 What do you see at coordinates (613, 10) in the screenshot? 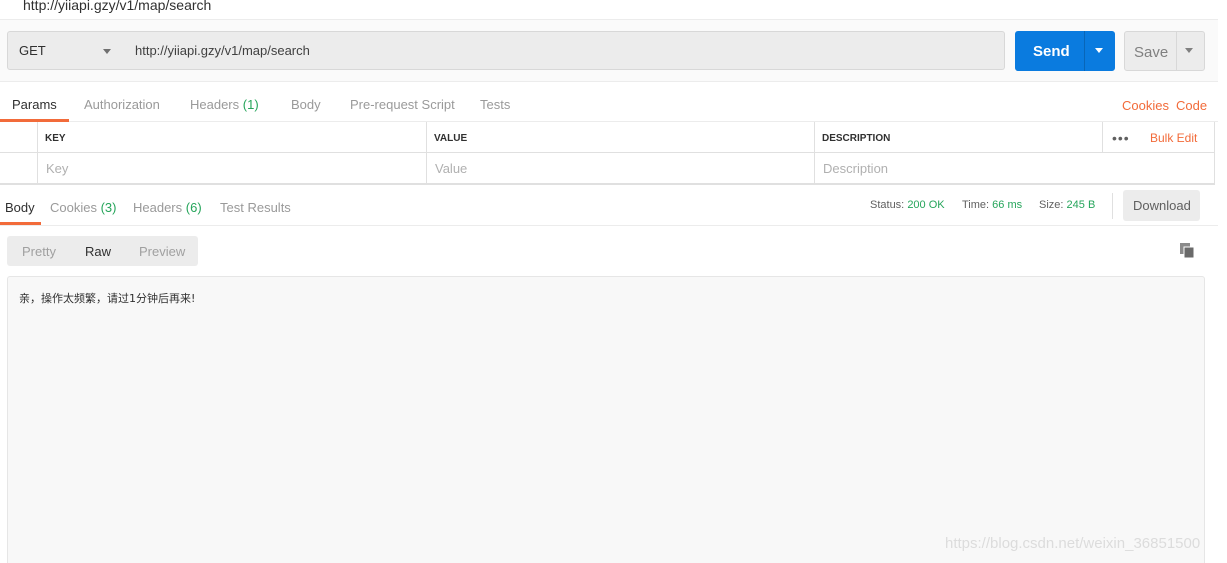
I see `window-title-bar: http://yiiapi.gzy/v1/map/search` at bounding box center [613, 10].